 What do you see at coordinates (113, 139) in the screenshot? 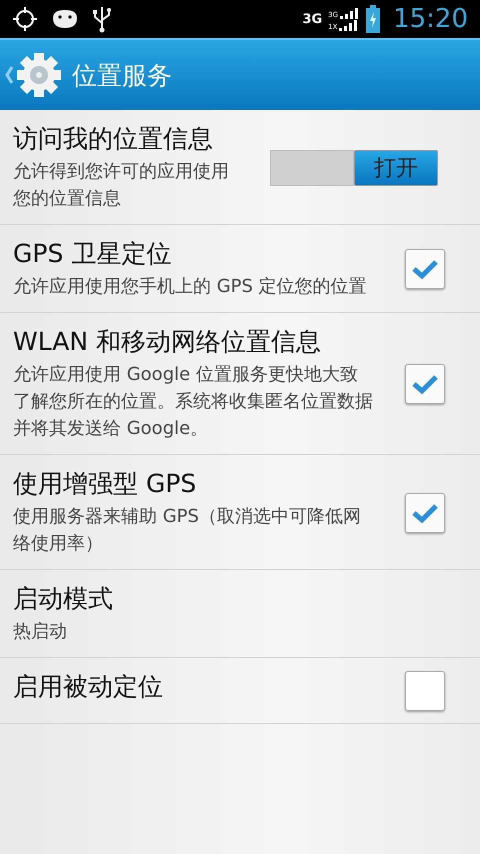
I see `setting-title: 访问我的位置信息` at bounding box center [113, 139].